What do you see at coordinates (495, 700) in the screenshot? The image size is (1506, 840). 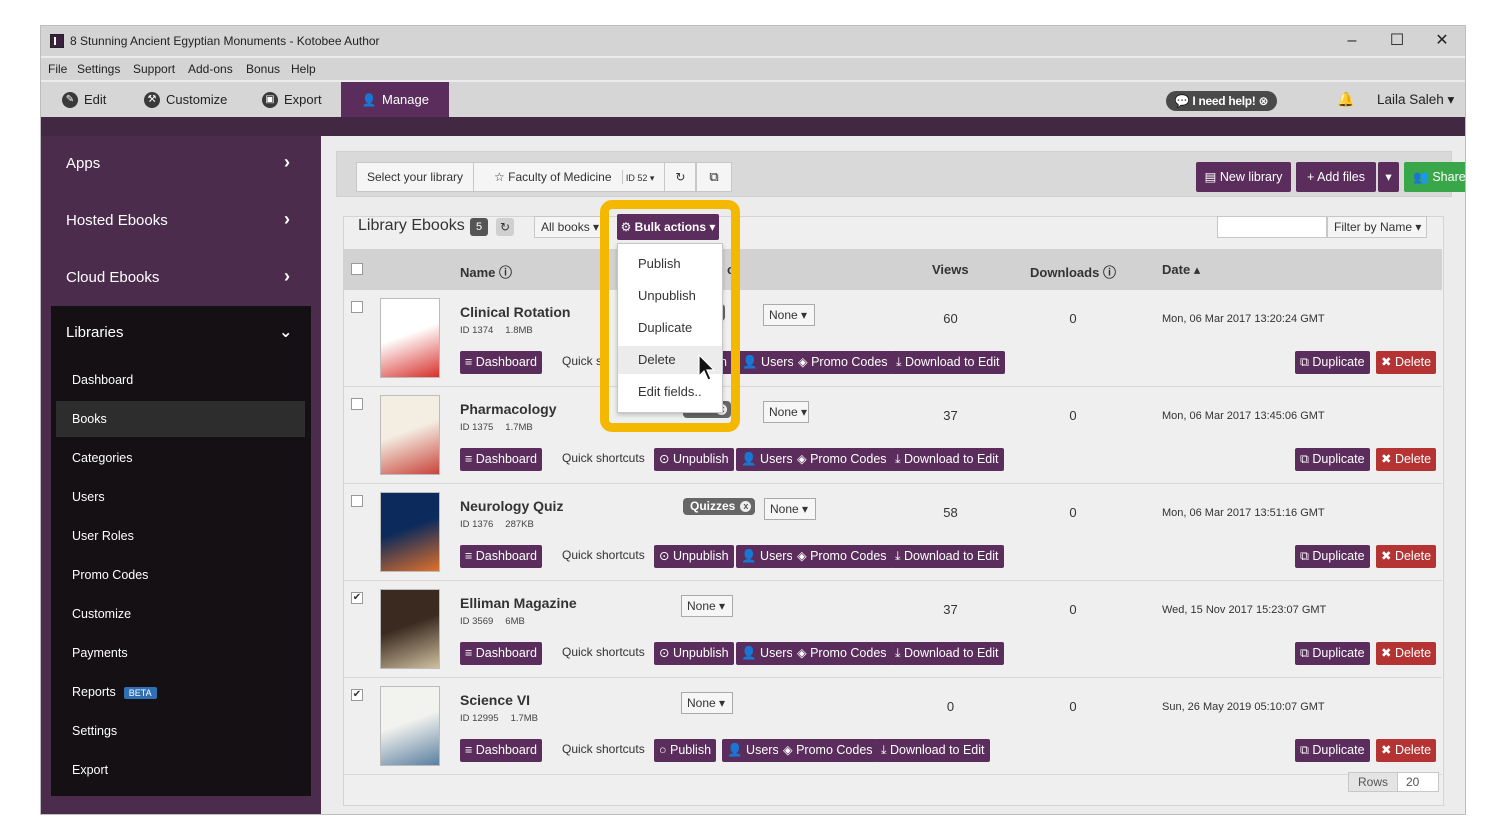 I see `book-title: Science VI` at bounding box center [495, 700].